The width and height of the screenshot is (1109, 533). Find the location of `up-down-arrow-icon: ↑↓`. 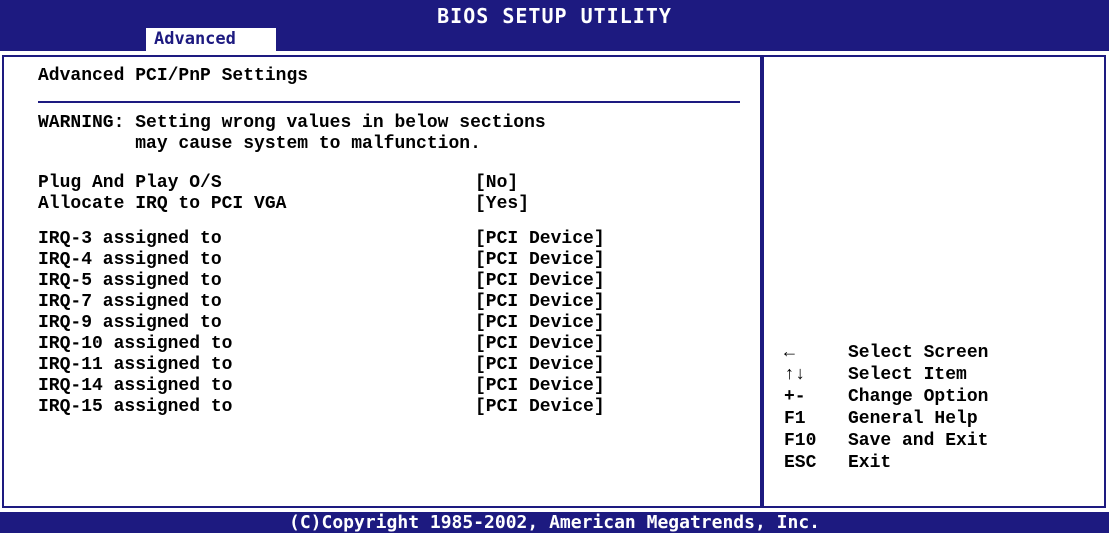

up-down-arrow-icon: ↑↓ is located at coordinates (795, 375).